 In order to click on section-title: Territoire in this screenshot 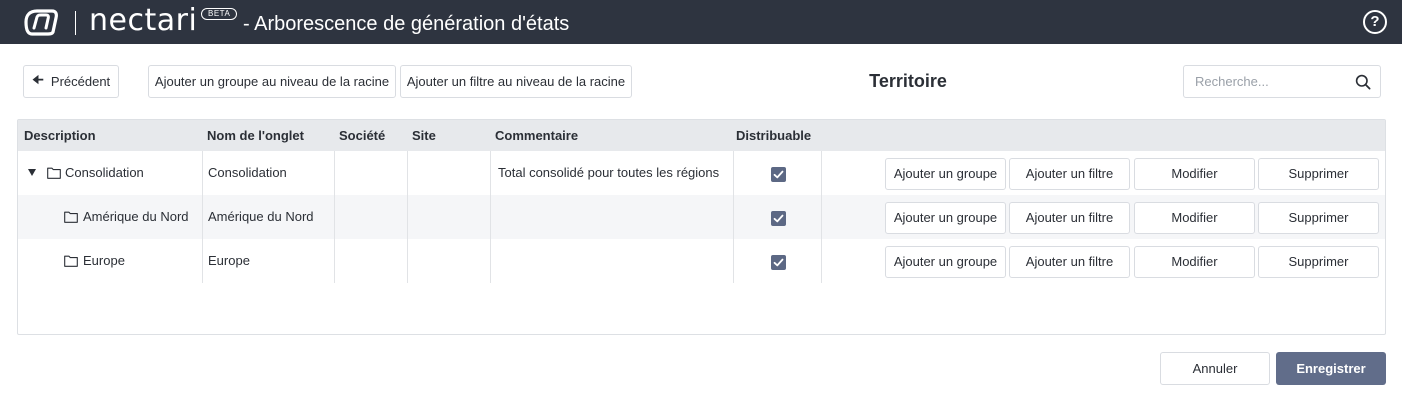, I will do `click(908, 81)`.